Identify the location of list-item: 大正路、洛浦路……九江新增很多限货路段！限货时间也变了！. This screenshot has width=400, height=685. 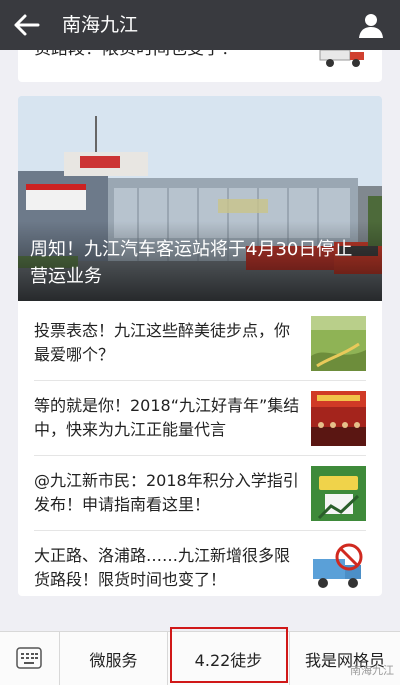
(200, 563).